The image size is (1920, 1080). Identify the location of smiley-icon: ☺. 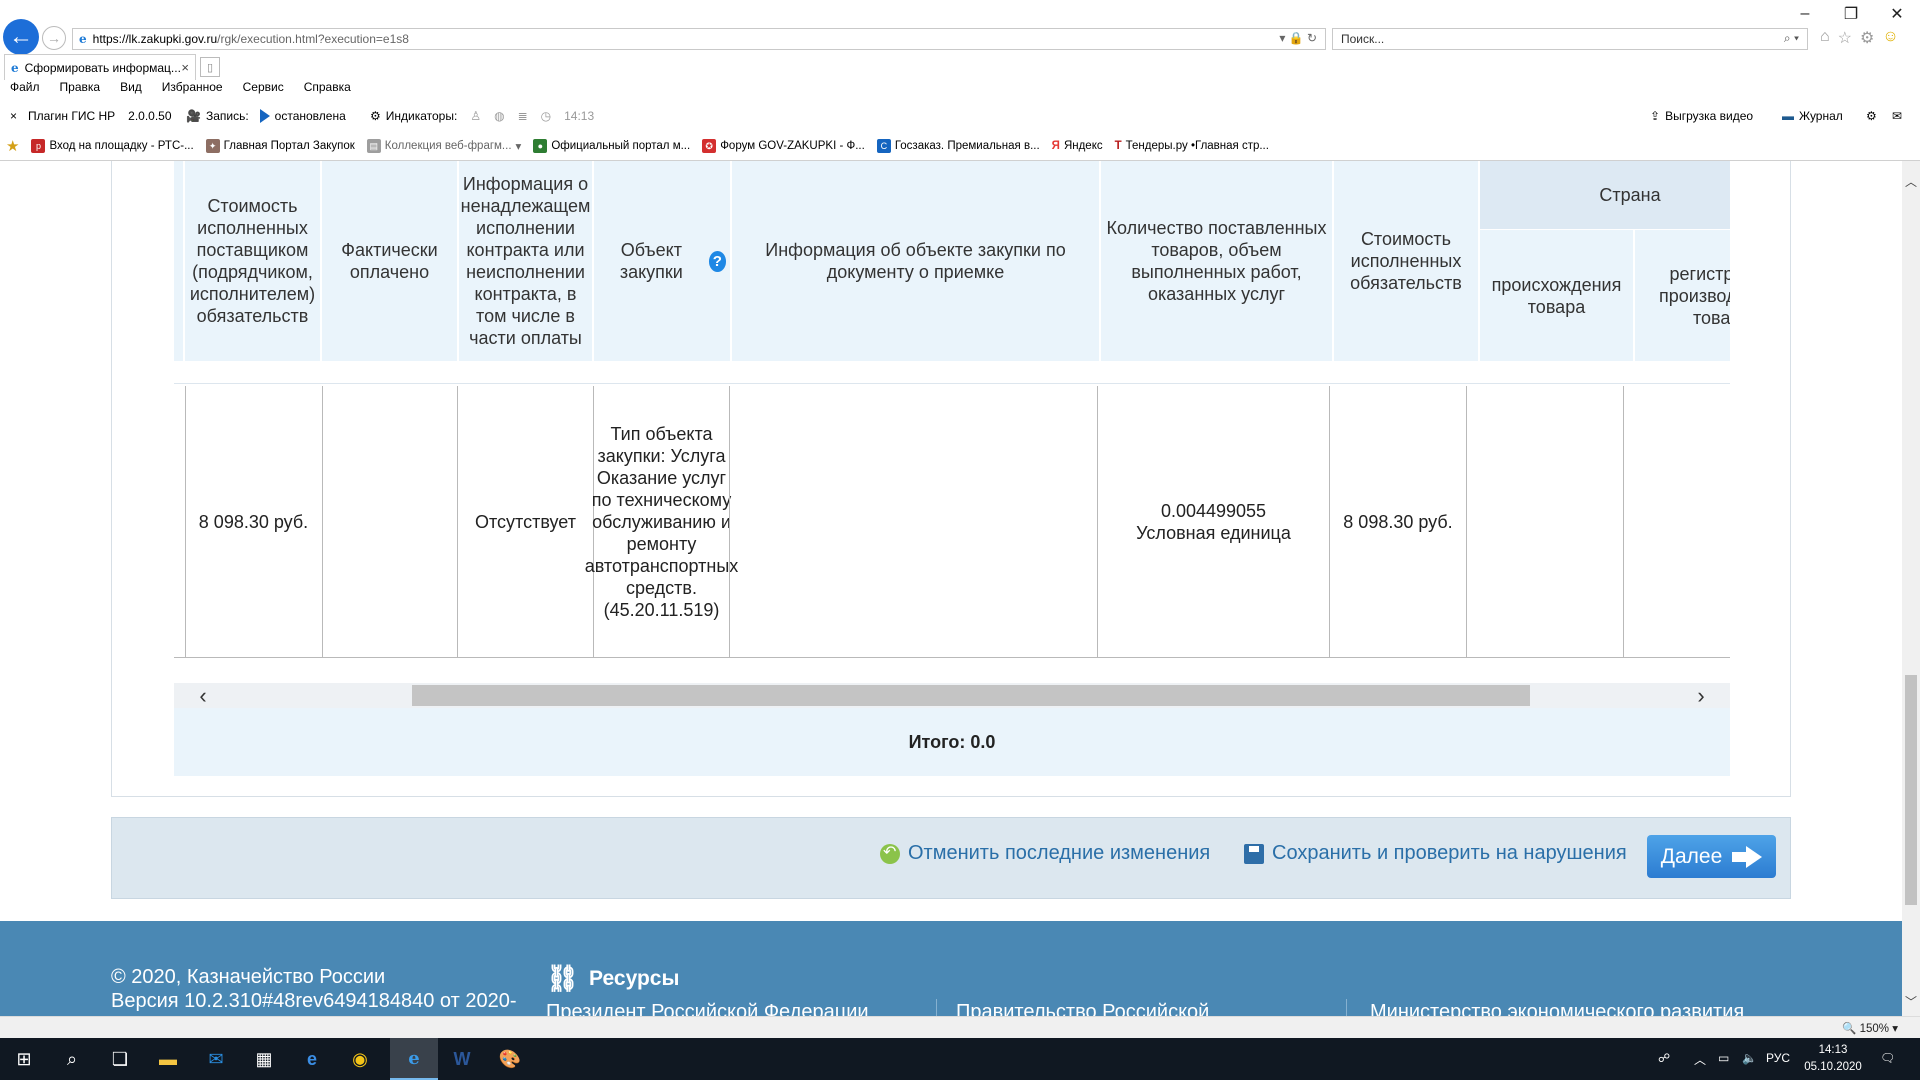
(1890, 38).